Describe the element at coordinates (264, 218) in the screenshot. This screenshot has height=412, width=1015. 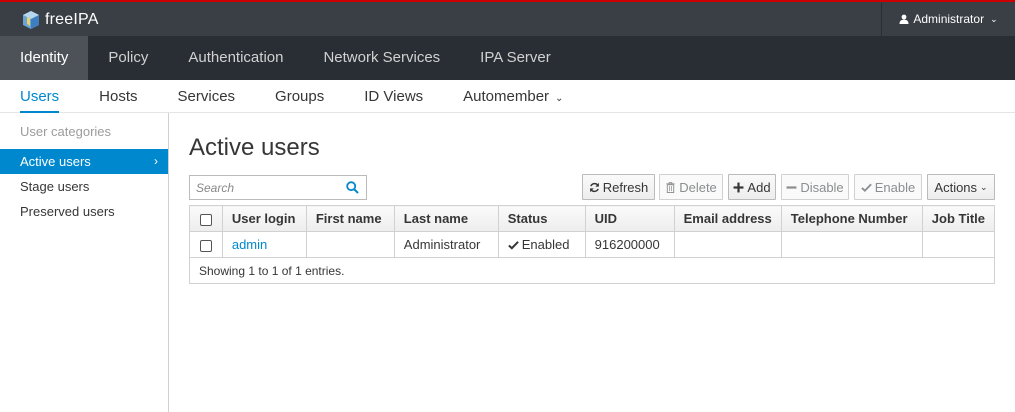
I see `column-header-user-login: User login` at that location.